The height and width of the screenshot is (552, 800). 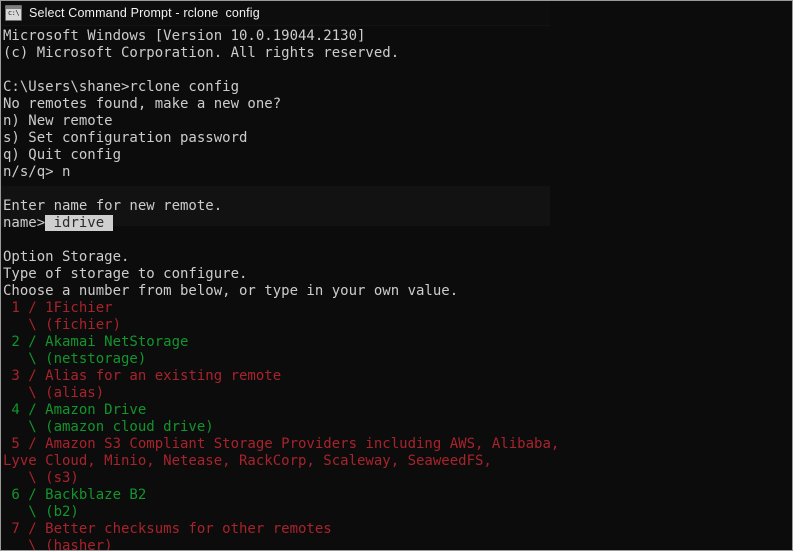 What do you see at coordinates (41, 512) in the screenshot?
I see `terminal-line-text: \ (b2)` at bounding box center [41, 512].